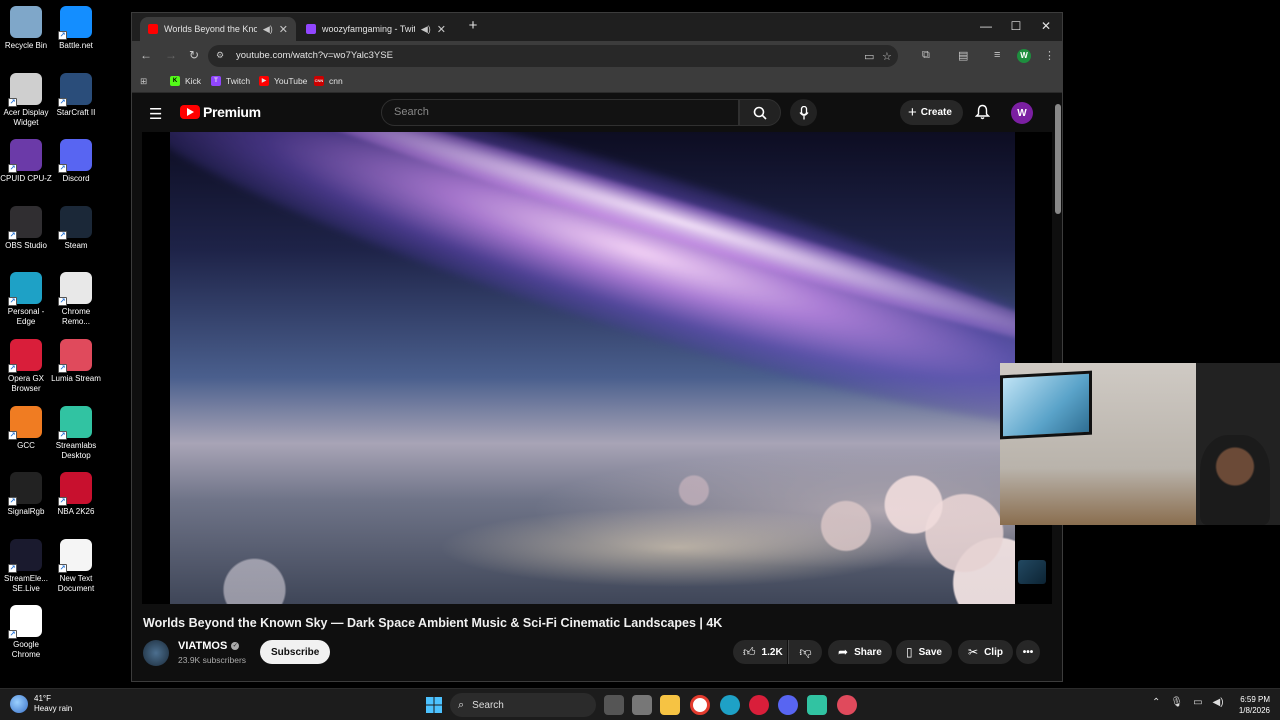  I want to click on desktop-icon: ↗ GCC, so click(26, 428).